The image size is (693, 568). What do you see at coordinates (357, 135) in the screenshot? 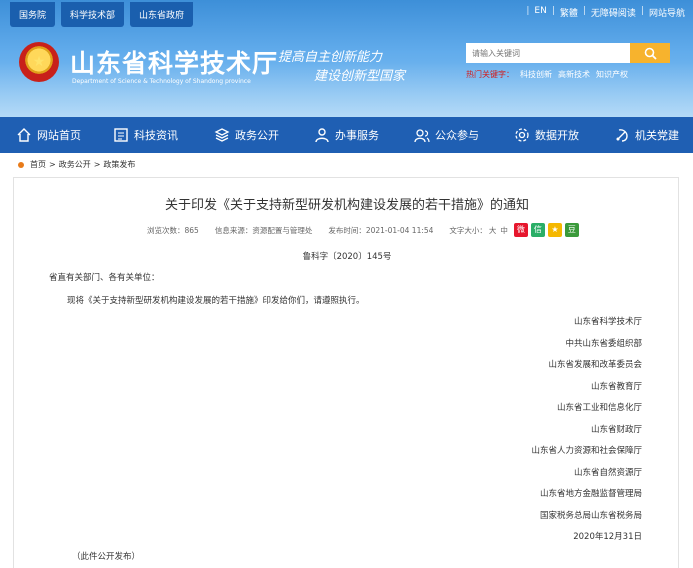
I see `nav-item-label: 办事服务` at bounding box center [357, 135].